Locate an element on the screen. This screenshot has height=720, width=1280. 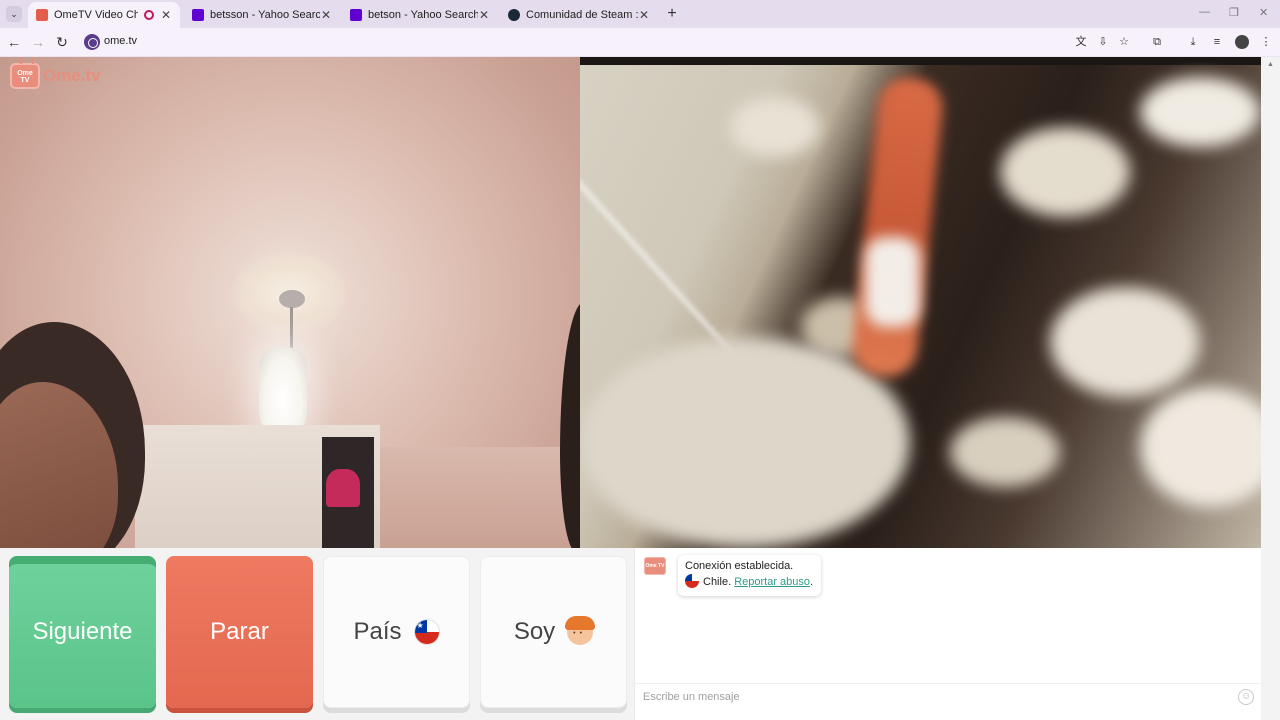
back-arrow-icon: ← is located at coordinates (14, 42).